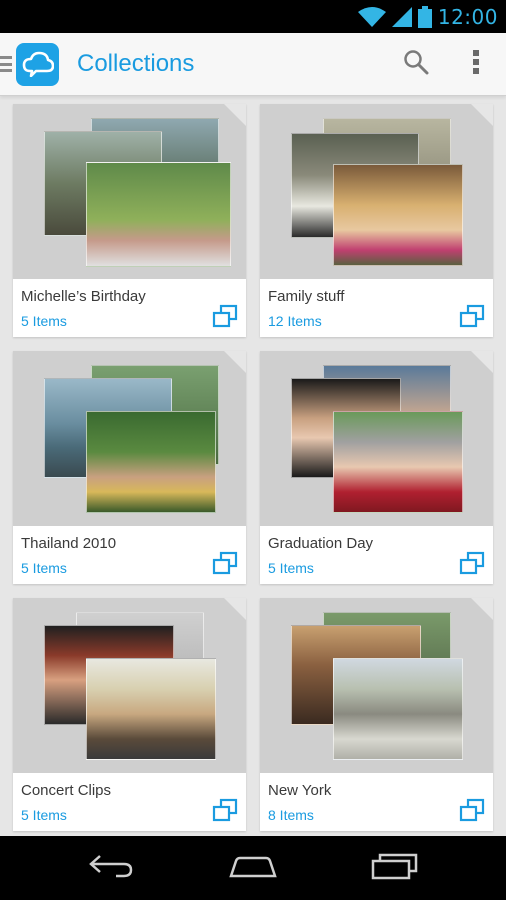  Describe the element at coordinates (136, 63) in the screenshot. I see `page-title: Collections` at that location.